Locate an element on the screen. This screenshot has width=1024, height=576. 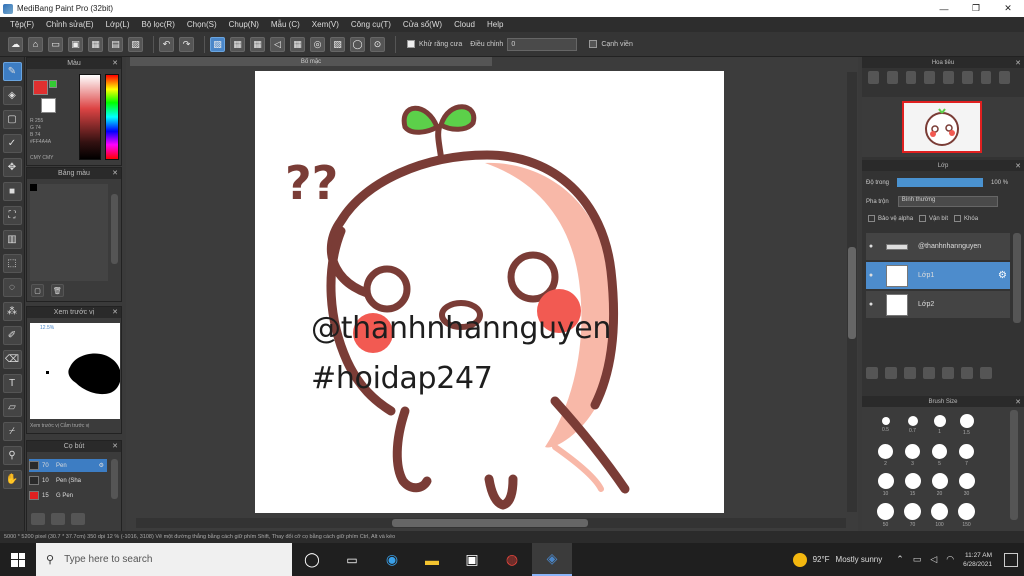
preview-canvas: 12.5% is located at coordinates (75, 371).